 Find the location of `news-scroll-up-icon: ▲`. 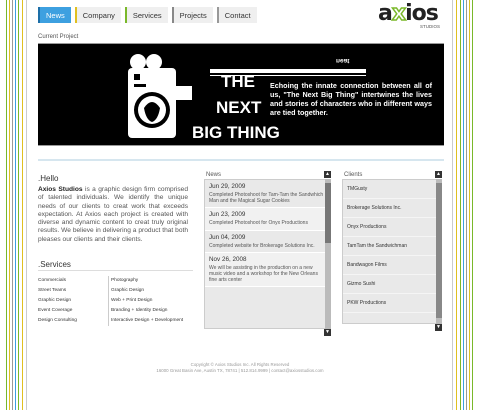

news-scroll-up-icon: ▲ is located at coordinates (327, 174).